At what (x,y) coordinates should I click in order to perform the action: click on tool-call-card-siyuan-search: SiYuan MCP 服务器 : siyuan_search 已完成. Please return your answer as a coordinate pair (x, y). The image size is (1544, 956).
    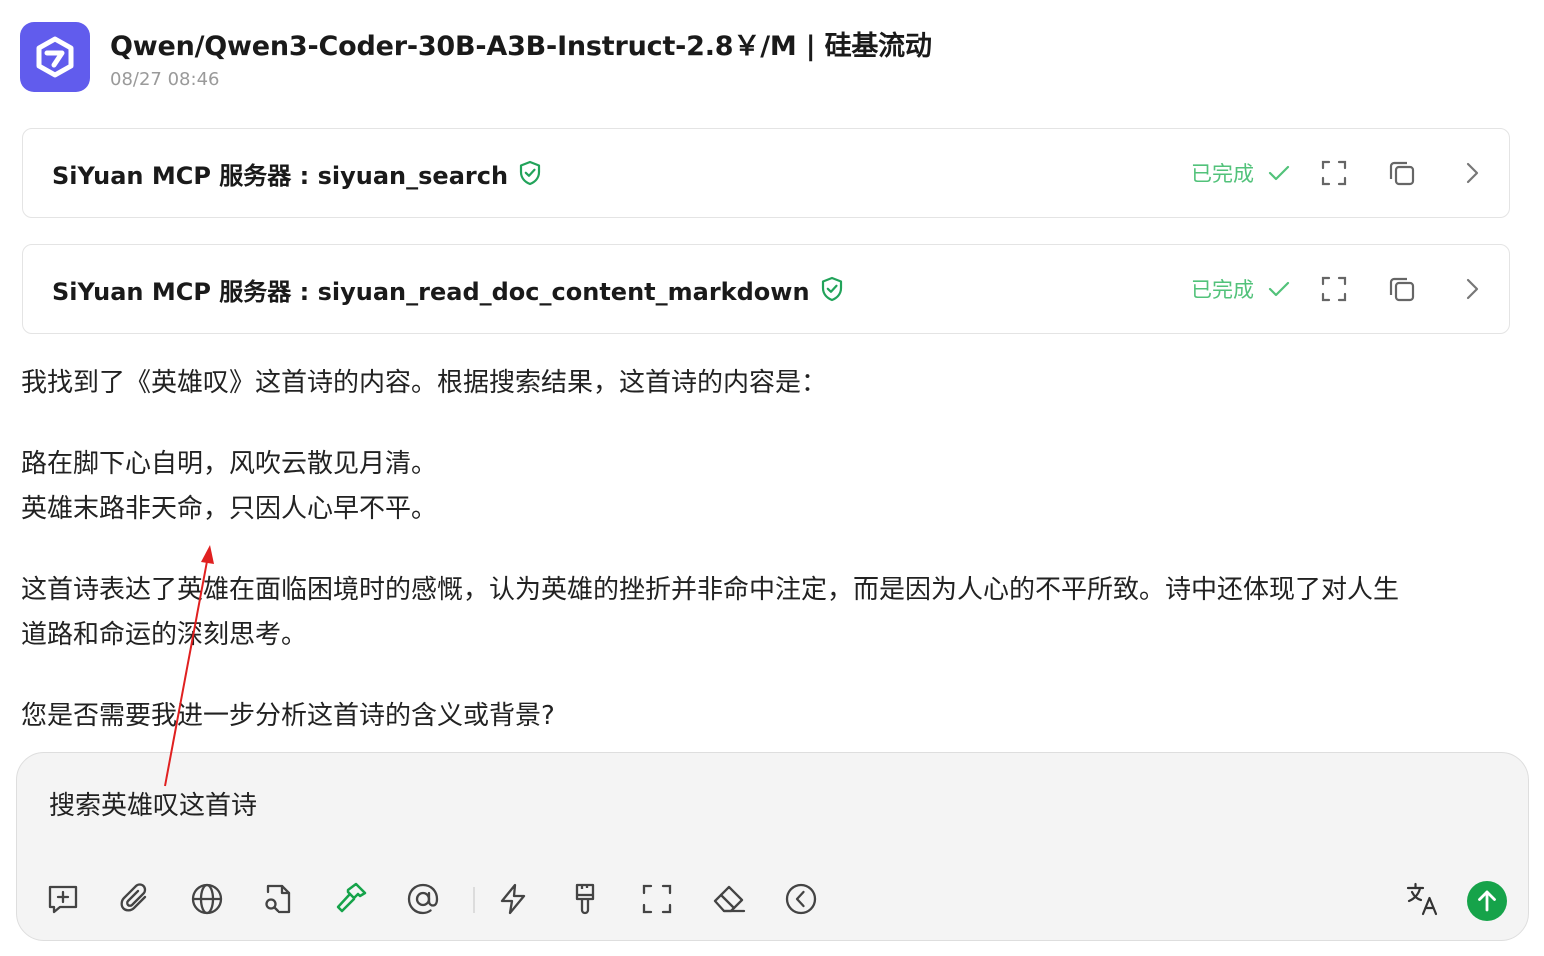
    Looking at the image, I should click on (766, 173).